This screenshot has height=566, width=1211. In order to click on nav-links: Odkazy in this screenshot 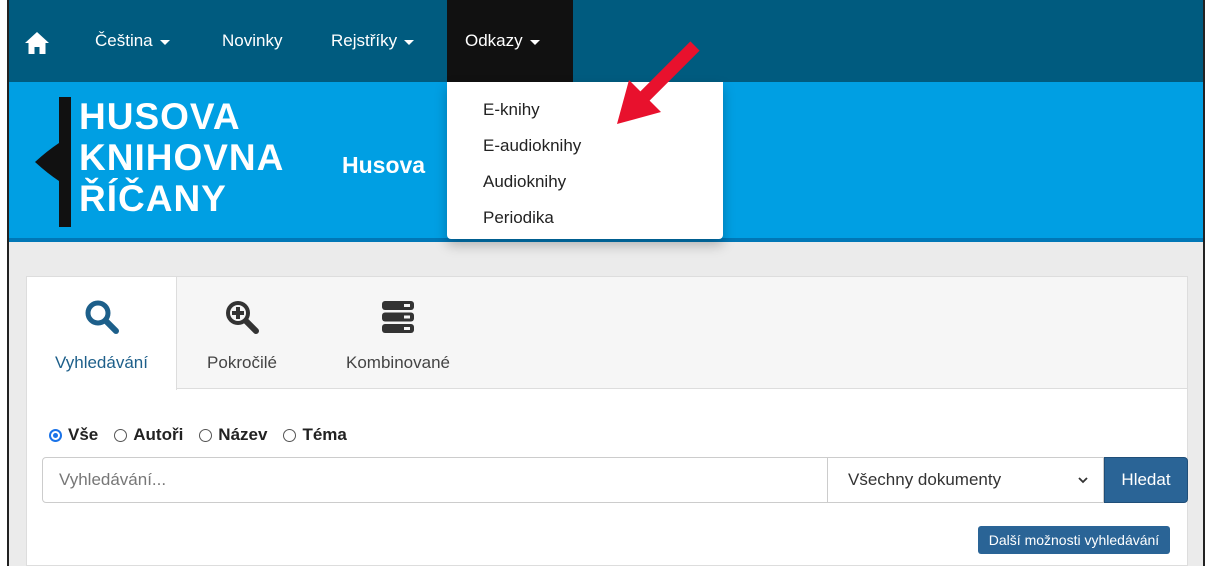, I will do `click(510, 41)`.